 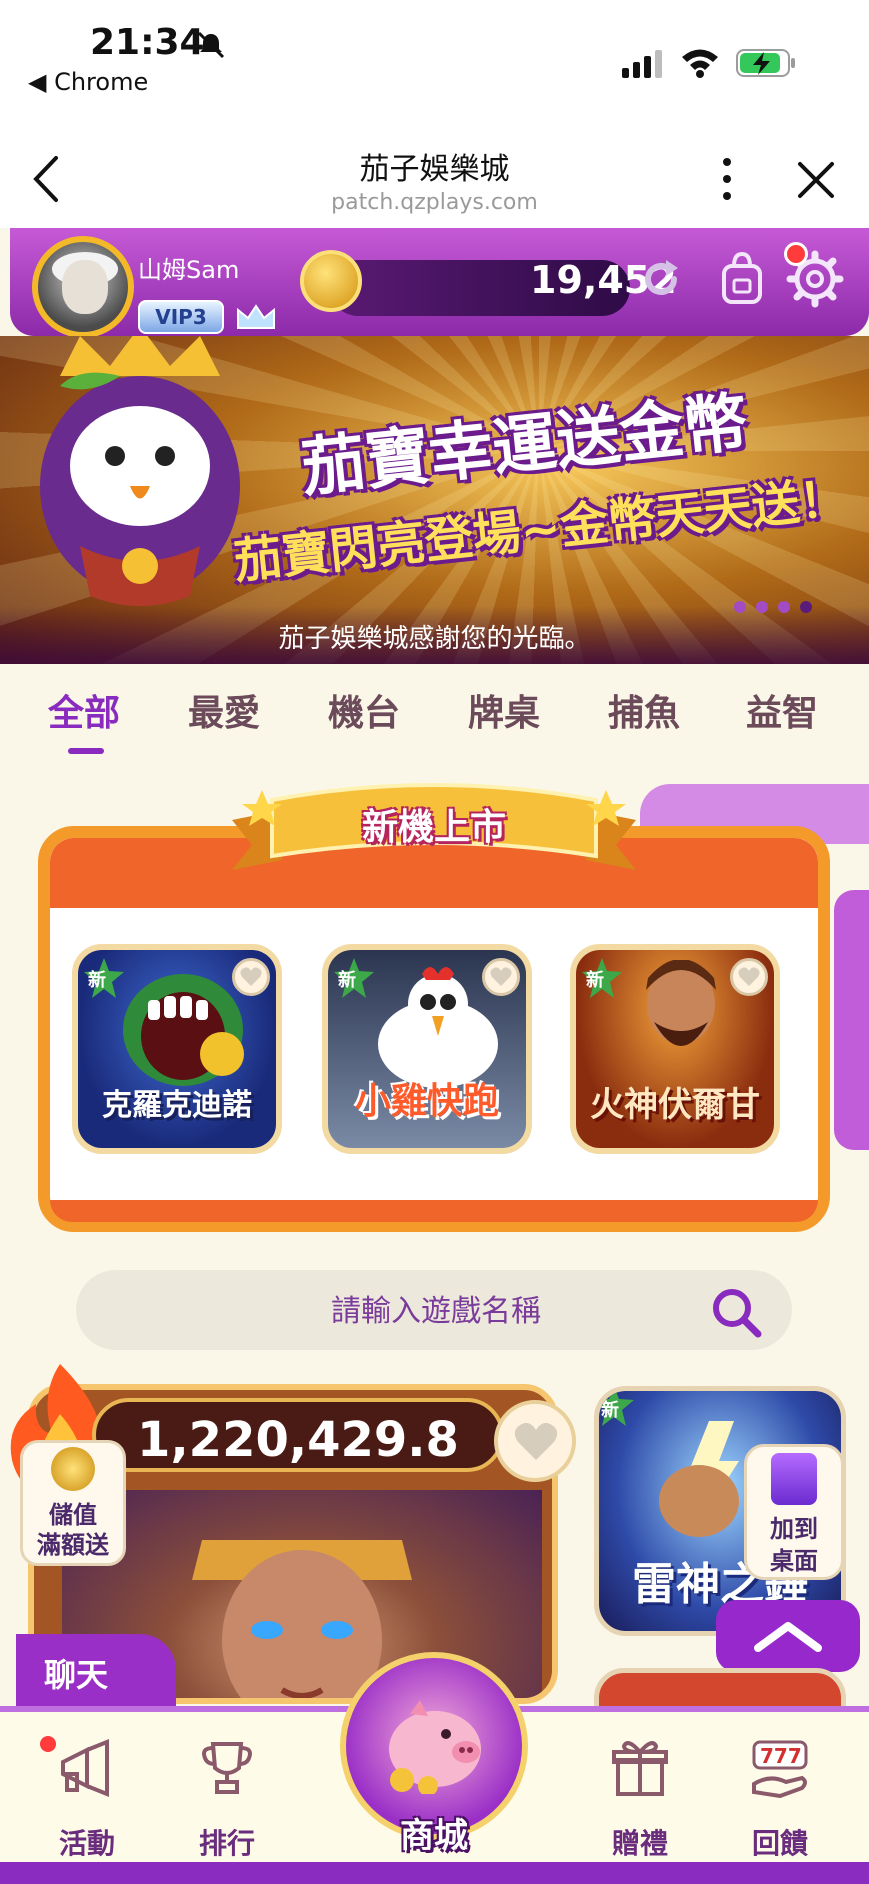 I want to click on banner-pagination, so click(x=789, y=606).